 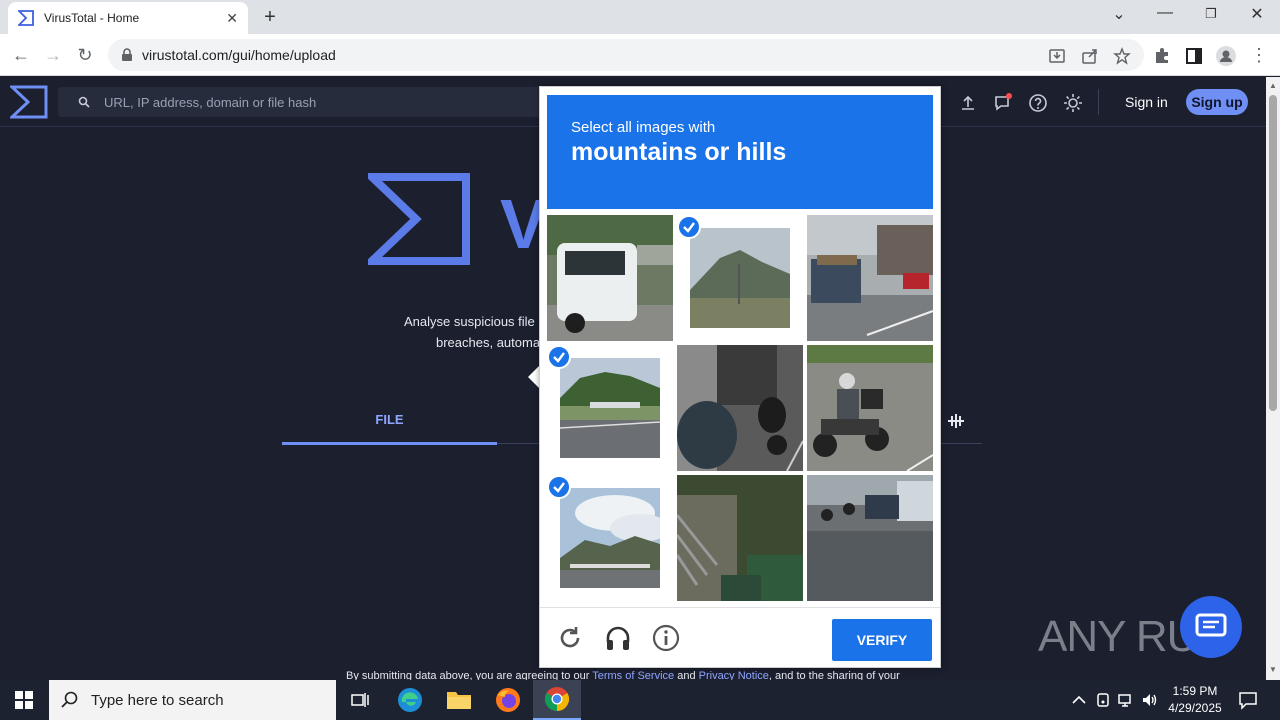 What do you see at coordinates (157, 700) in the screenshot?
I see `taskbar-search-placeholder: Type here to search` at bounding box center [157, 700].